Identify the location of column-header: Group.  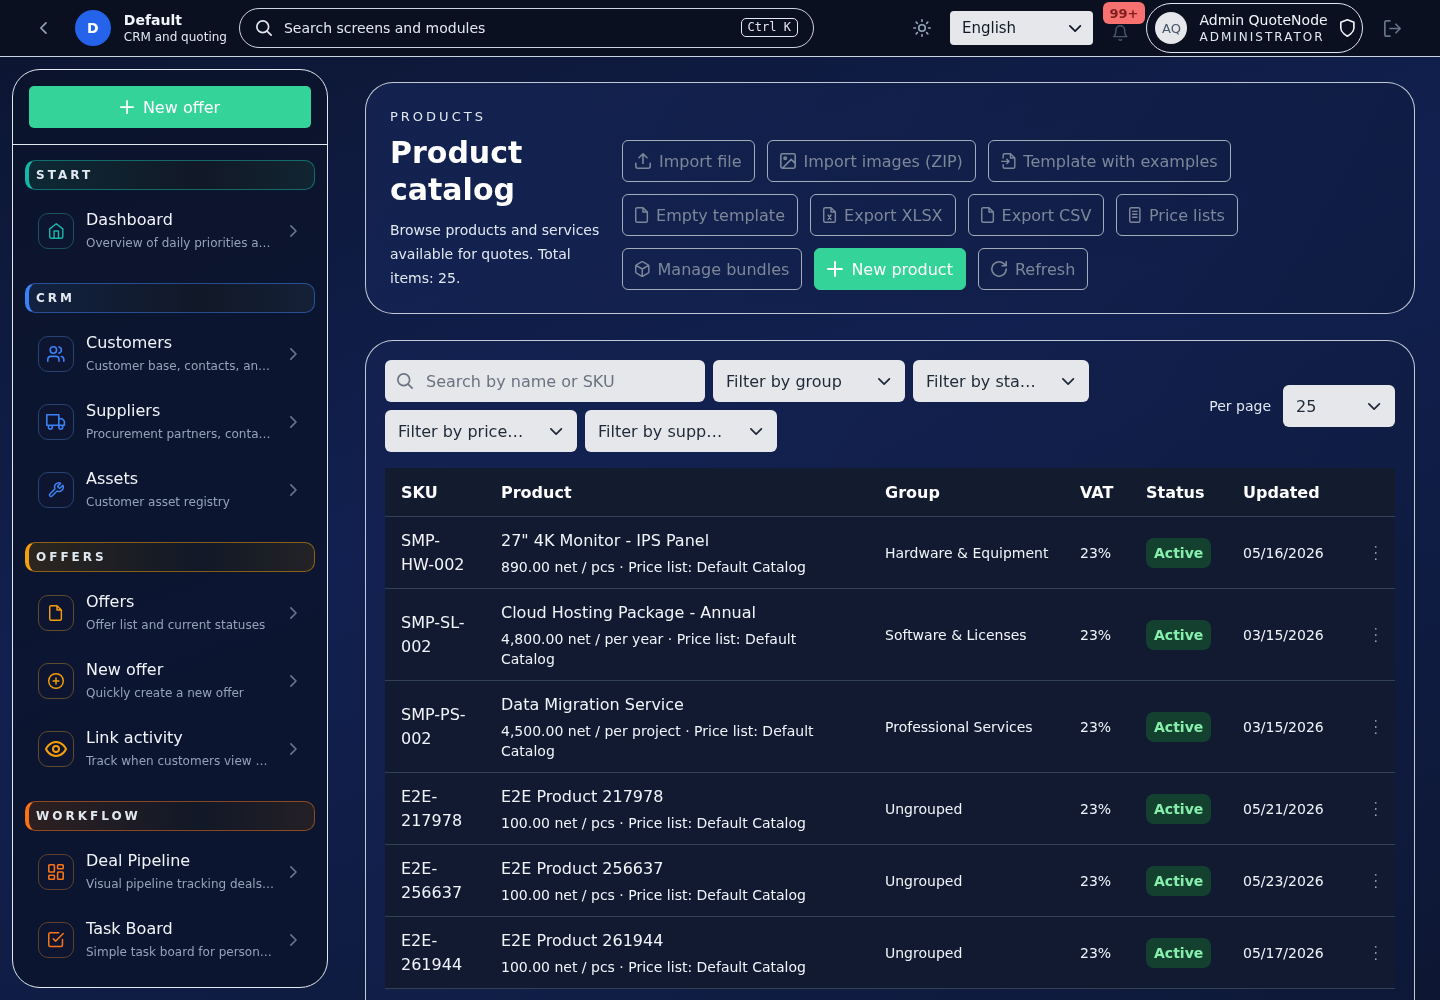
(912, 492).